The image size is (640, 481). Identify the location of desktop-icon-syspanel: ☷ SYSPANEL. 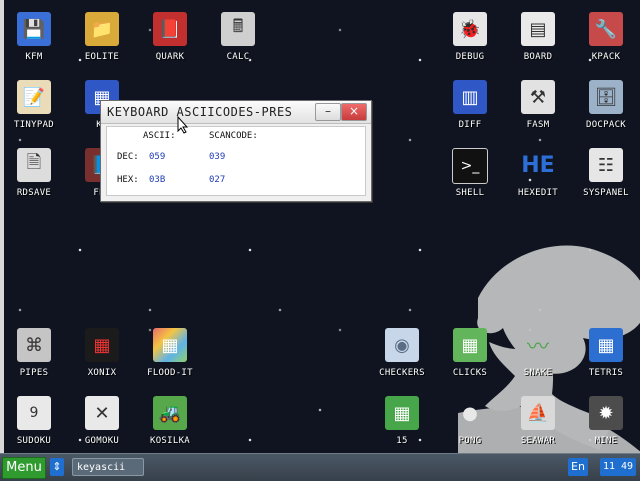
(606, 174).